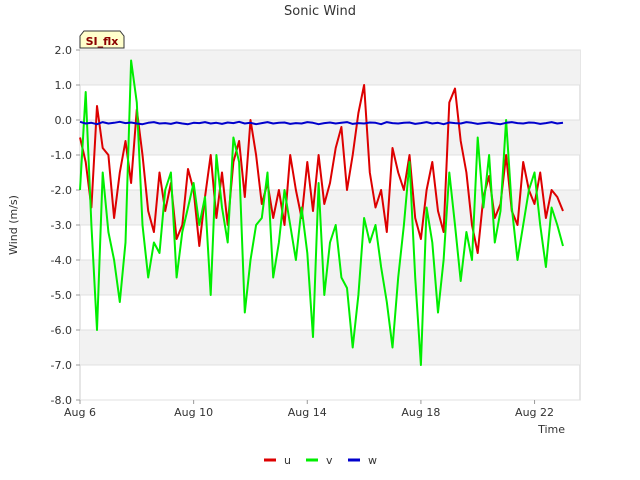 This screenshot has height=480, width=640. I want to click on series-badge: SI_flx, so click(102, 39).